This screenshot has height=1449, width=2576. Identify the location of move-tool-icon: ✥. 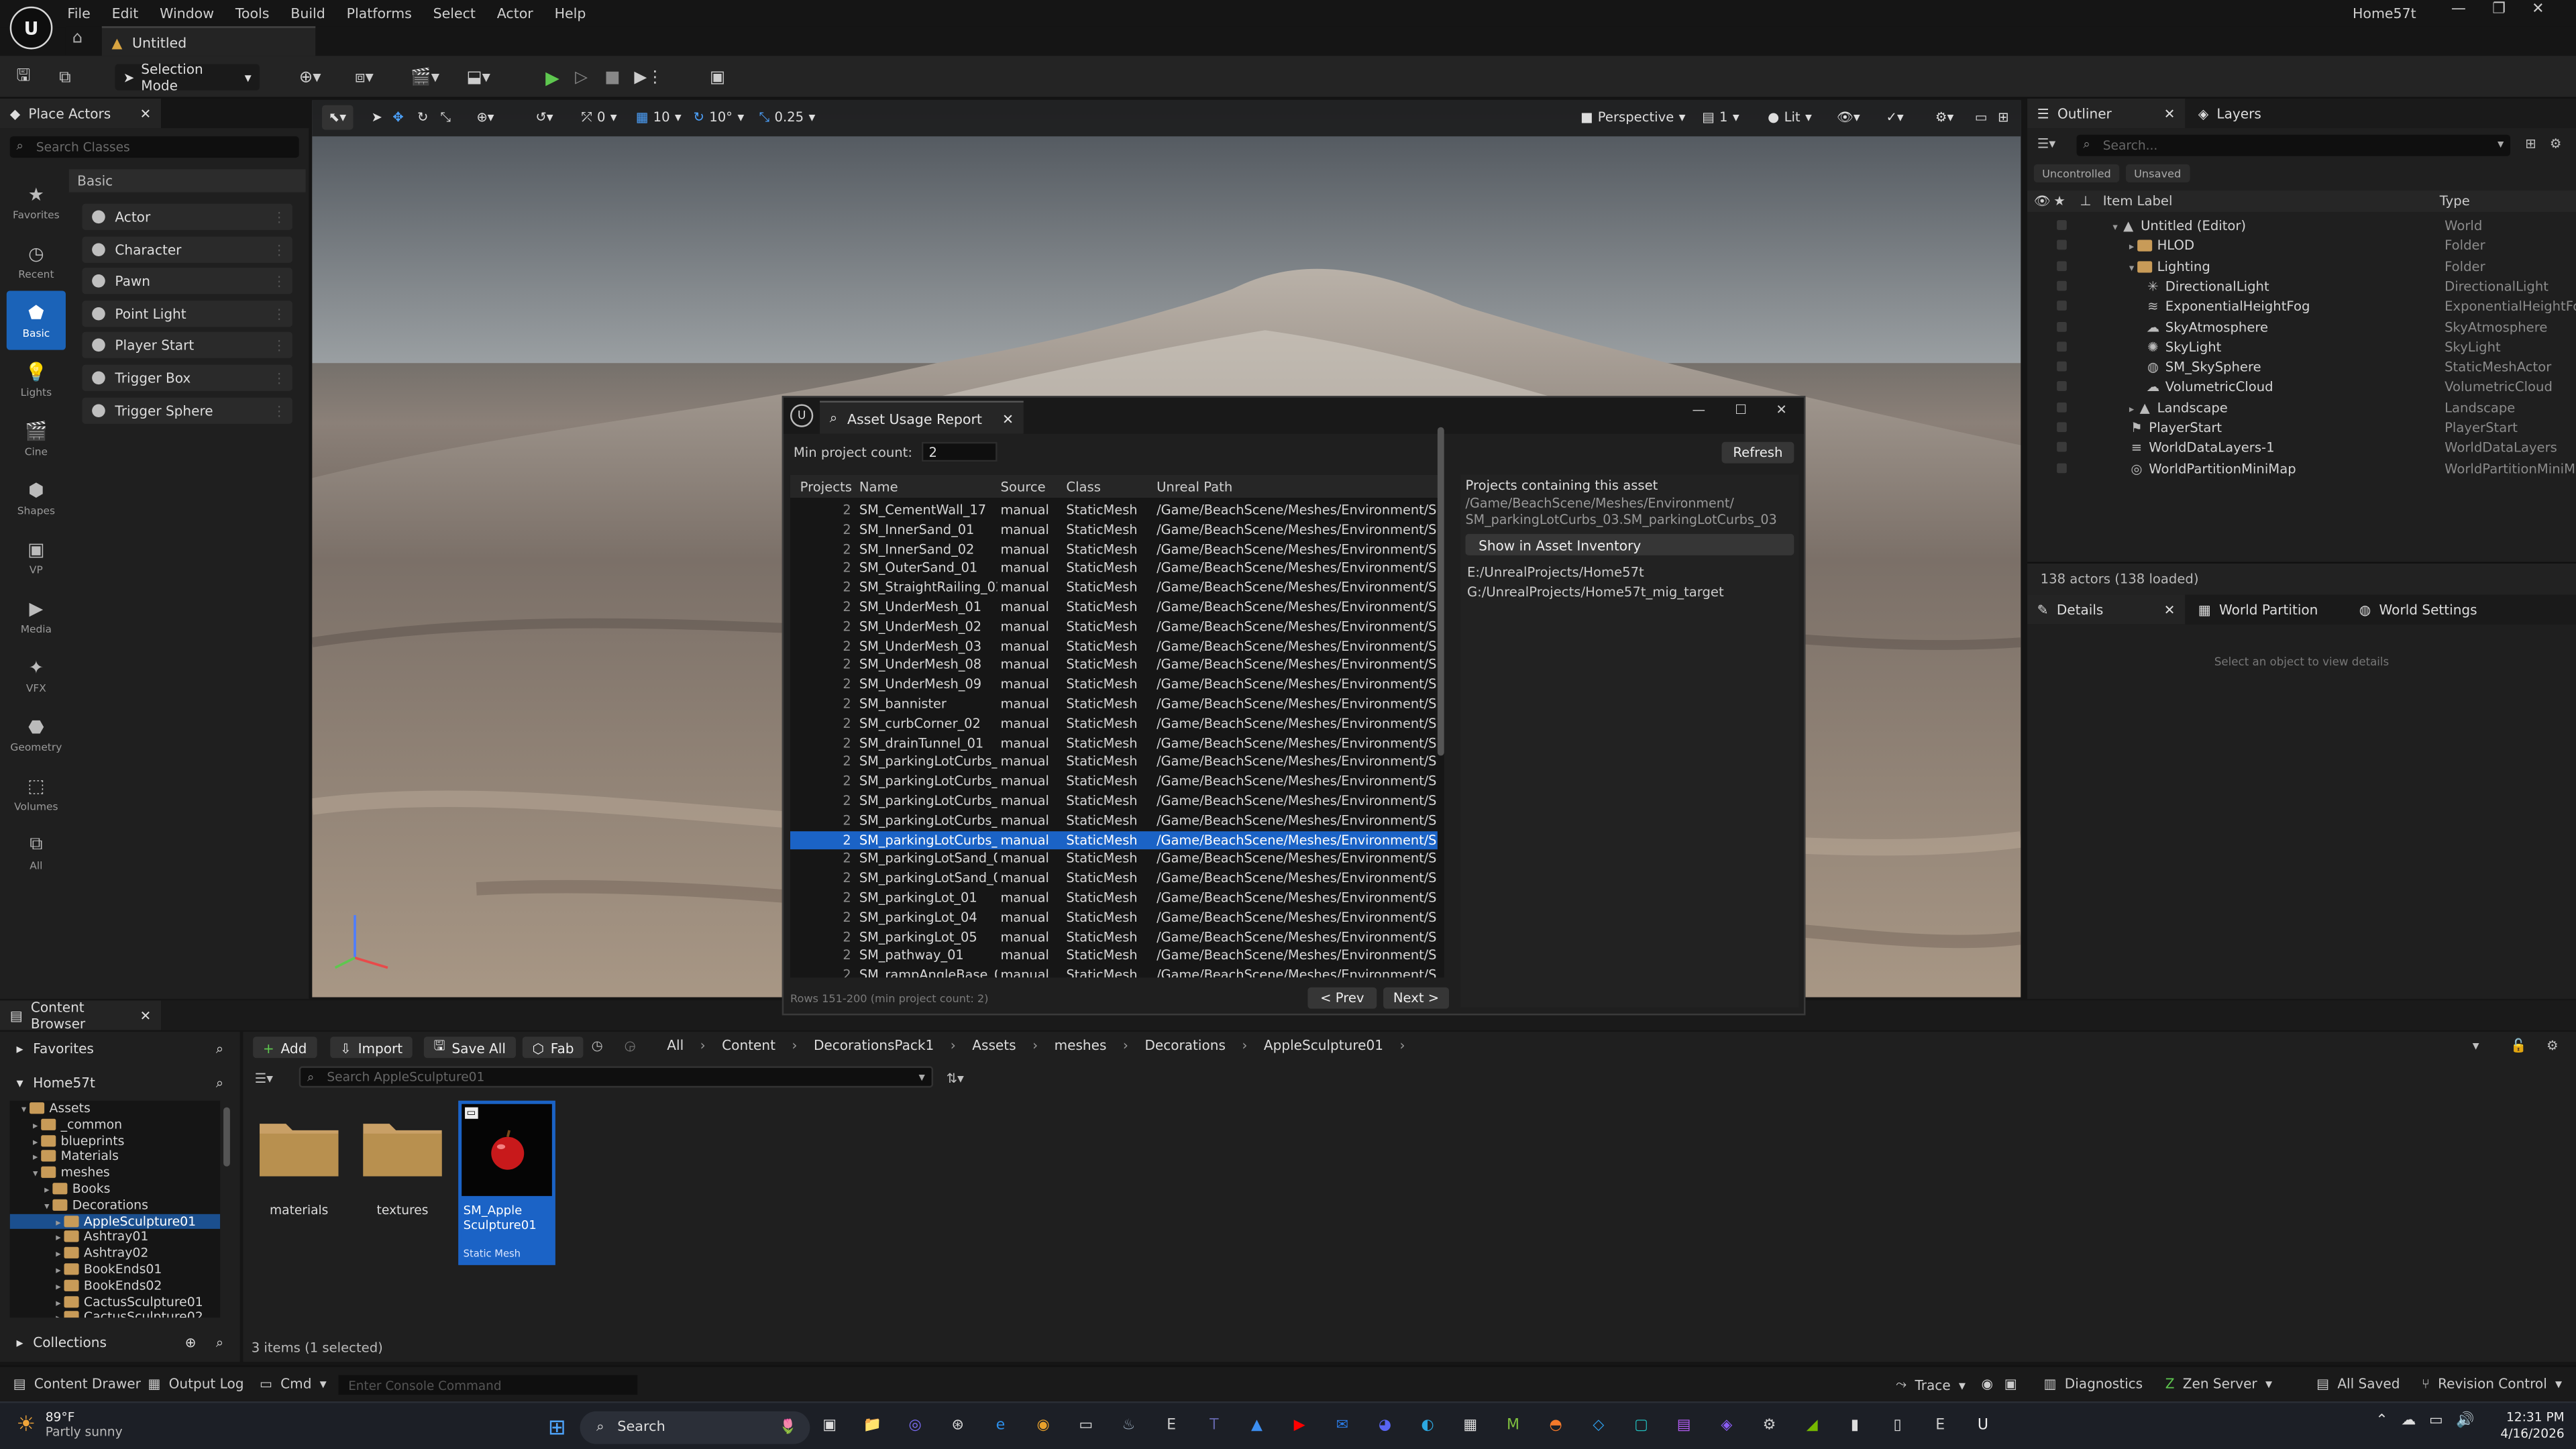
(398, 117).